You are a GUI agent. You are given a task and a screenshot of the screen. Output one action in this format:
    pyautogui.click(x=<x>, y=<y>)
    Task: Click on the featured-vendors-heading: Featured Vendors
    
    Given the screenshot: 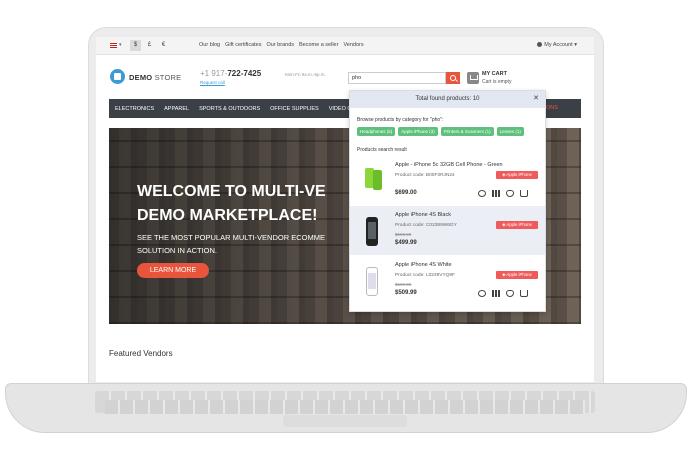 What is the action you would take?
    pyautogui.click(x=141, y=353)
    